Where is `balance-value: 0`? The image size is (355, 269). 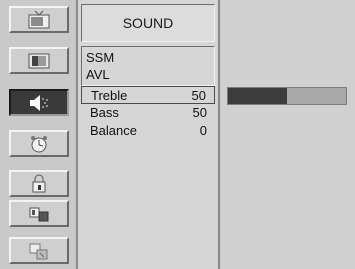 balance-value: 0 is located at coordinates (203, 130).